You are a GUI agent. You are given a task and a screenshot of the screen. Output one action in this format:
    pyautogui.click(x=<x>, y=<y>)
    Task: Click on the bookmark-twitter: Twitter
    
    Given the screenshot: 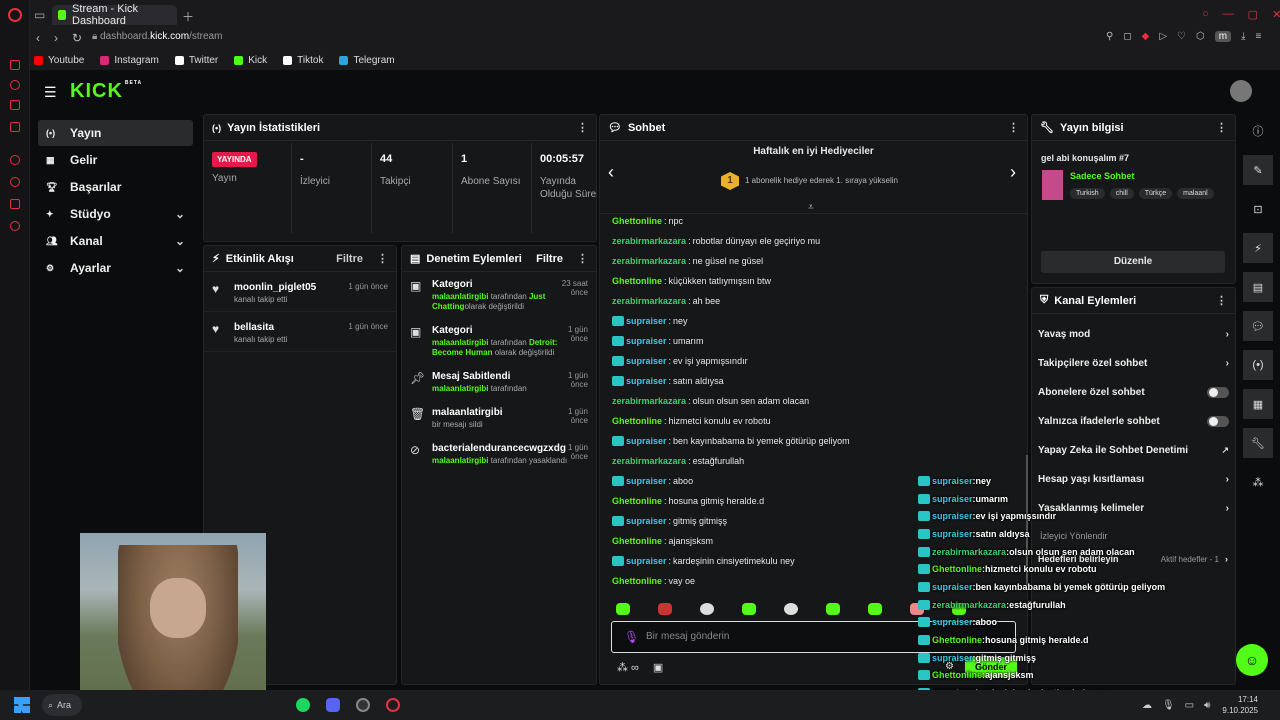 What is the action you would take?
    pyautogui.click(x=196, y=60)
    